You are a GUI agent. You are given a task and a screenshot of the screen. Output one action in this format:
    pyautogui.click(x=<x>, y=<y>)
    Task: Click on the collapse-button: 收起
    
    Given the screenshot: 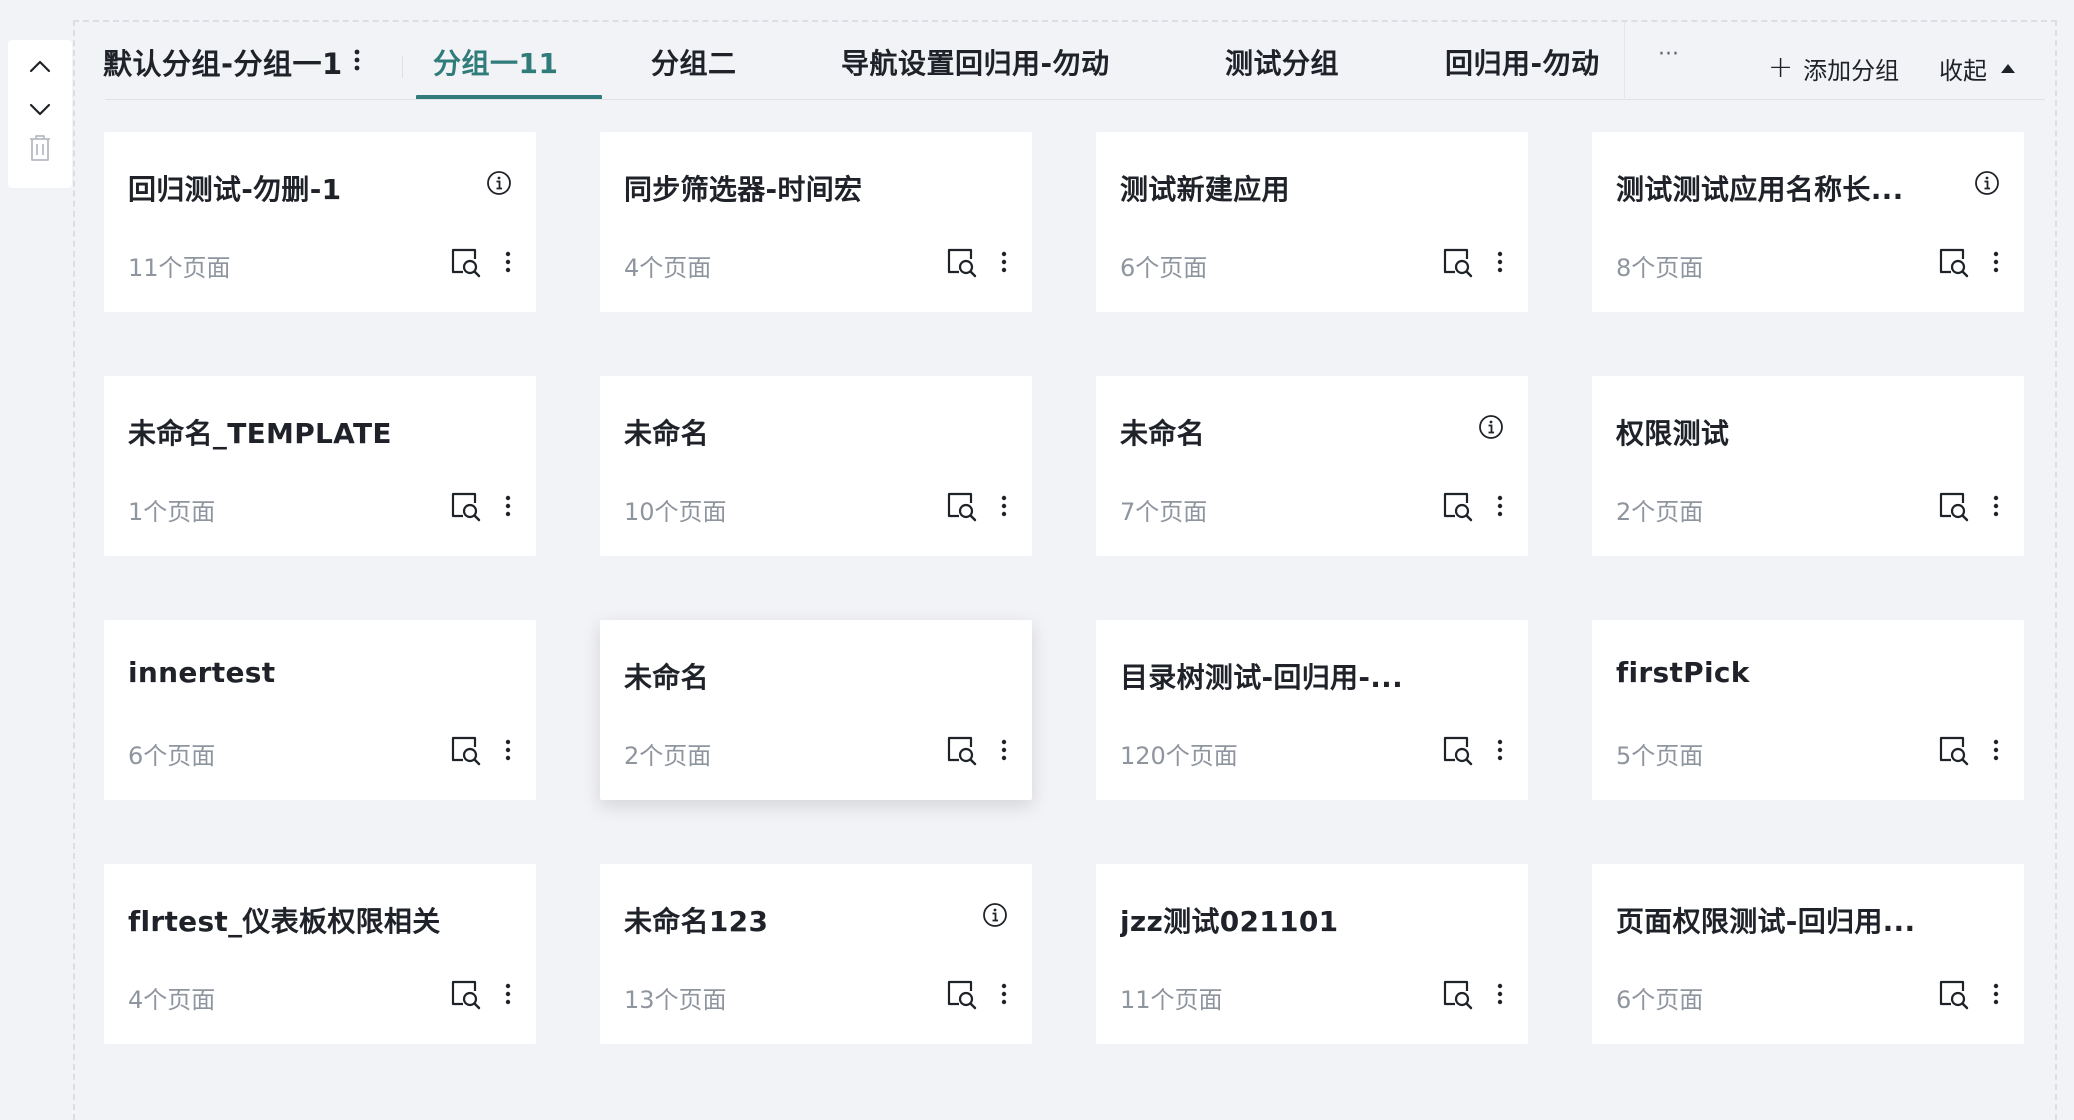 What is the action you would take?
    pyautogui.click(x=1977, y=68)
    